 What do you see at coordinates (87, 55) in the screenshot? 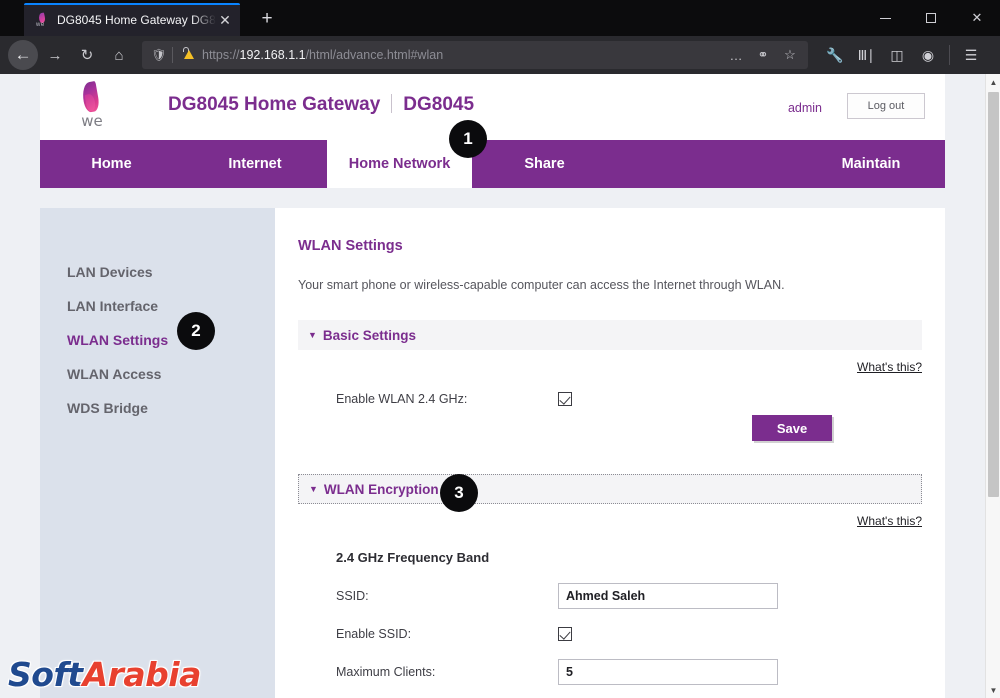
I see `reload-button: ↻` at bounding box center [87, 55].